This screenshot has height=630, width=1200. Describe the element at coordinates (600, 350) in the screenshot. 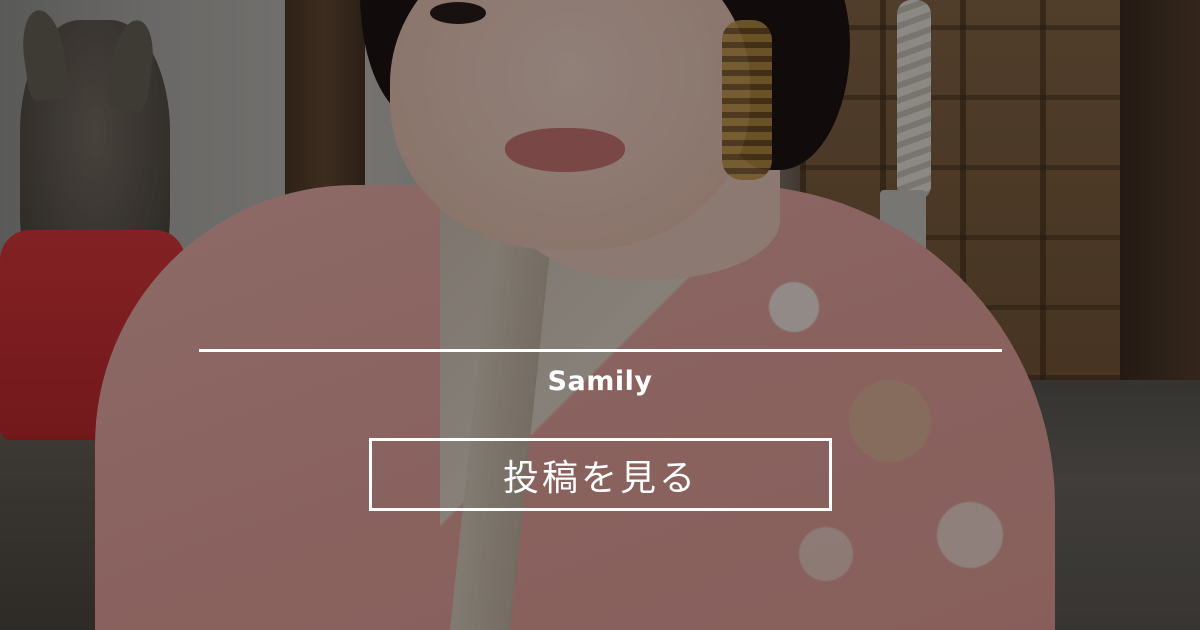

I see `divider-line` at that location.